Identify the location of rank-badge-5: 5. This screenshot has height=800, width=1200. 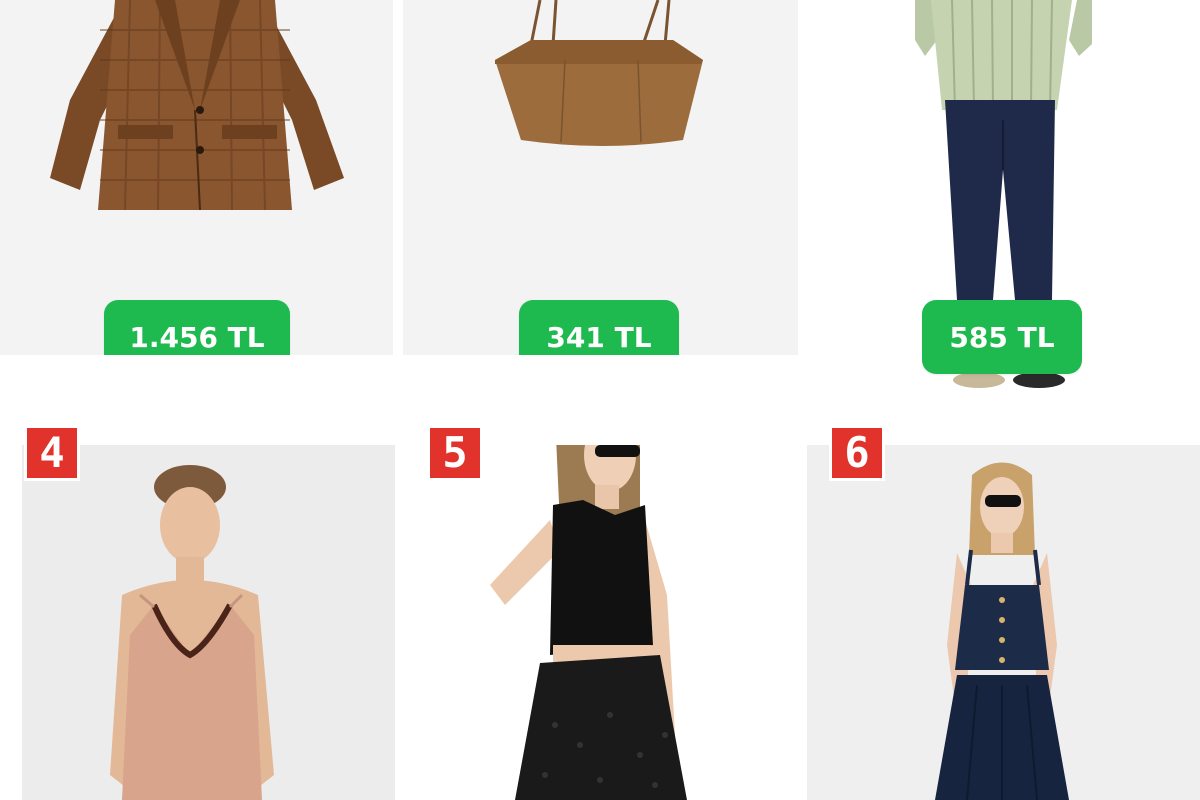
(455, 453).